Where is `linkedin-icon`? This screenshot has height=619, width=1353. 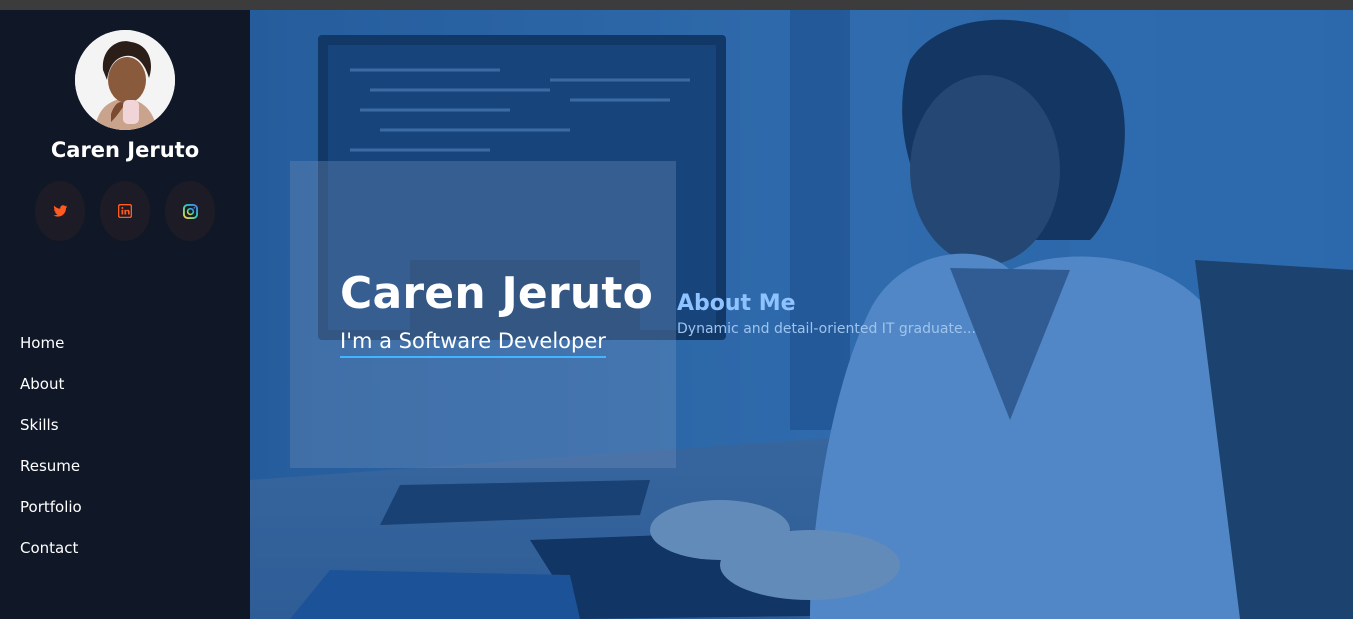 linkedin-icon is located at coordinates (125, 211).